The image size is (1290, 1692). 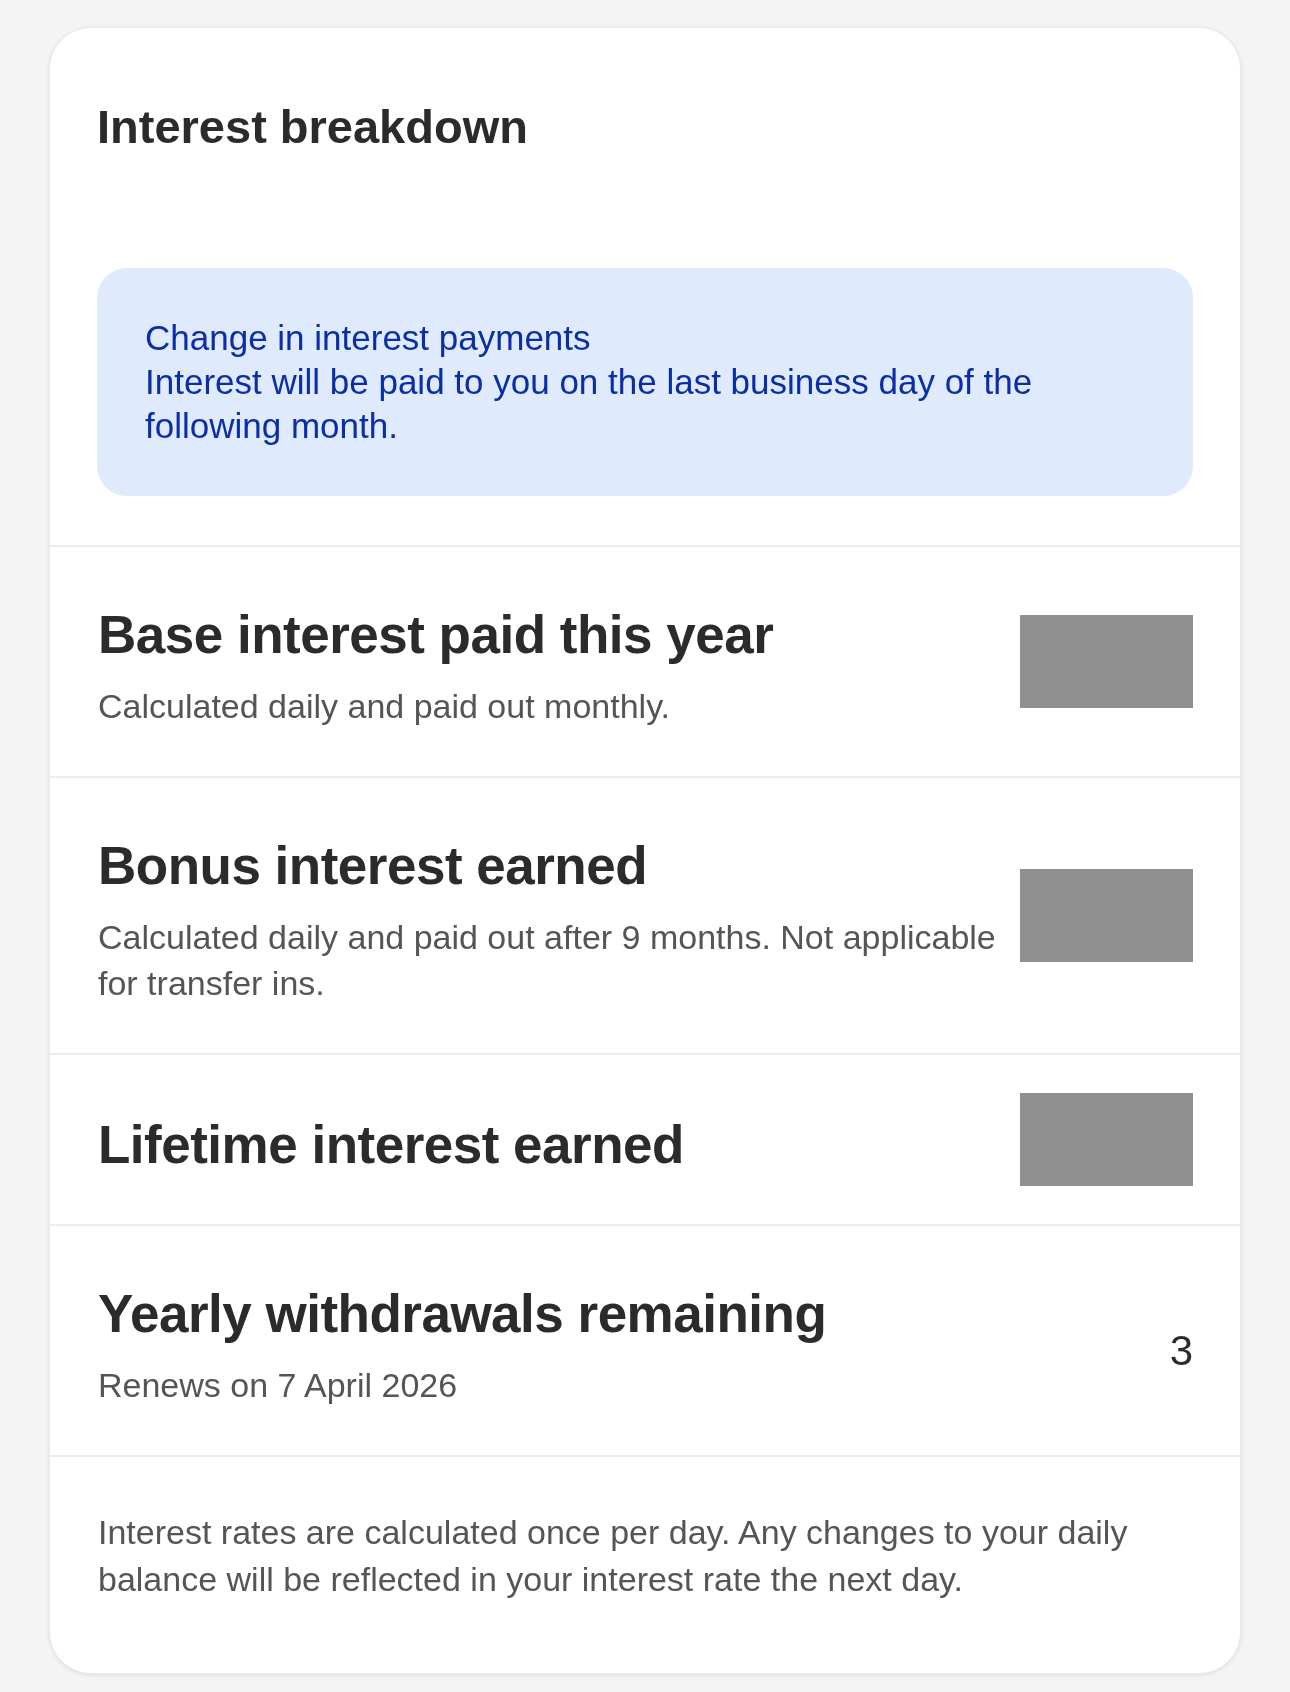 What do you see at coordinates (436, 635) in the screenshot?
I see `row-heading: Base interest paid this year` at bounding box center [436, 635].